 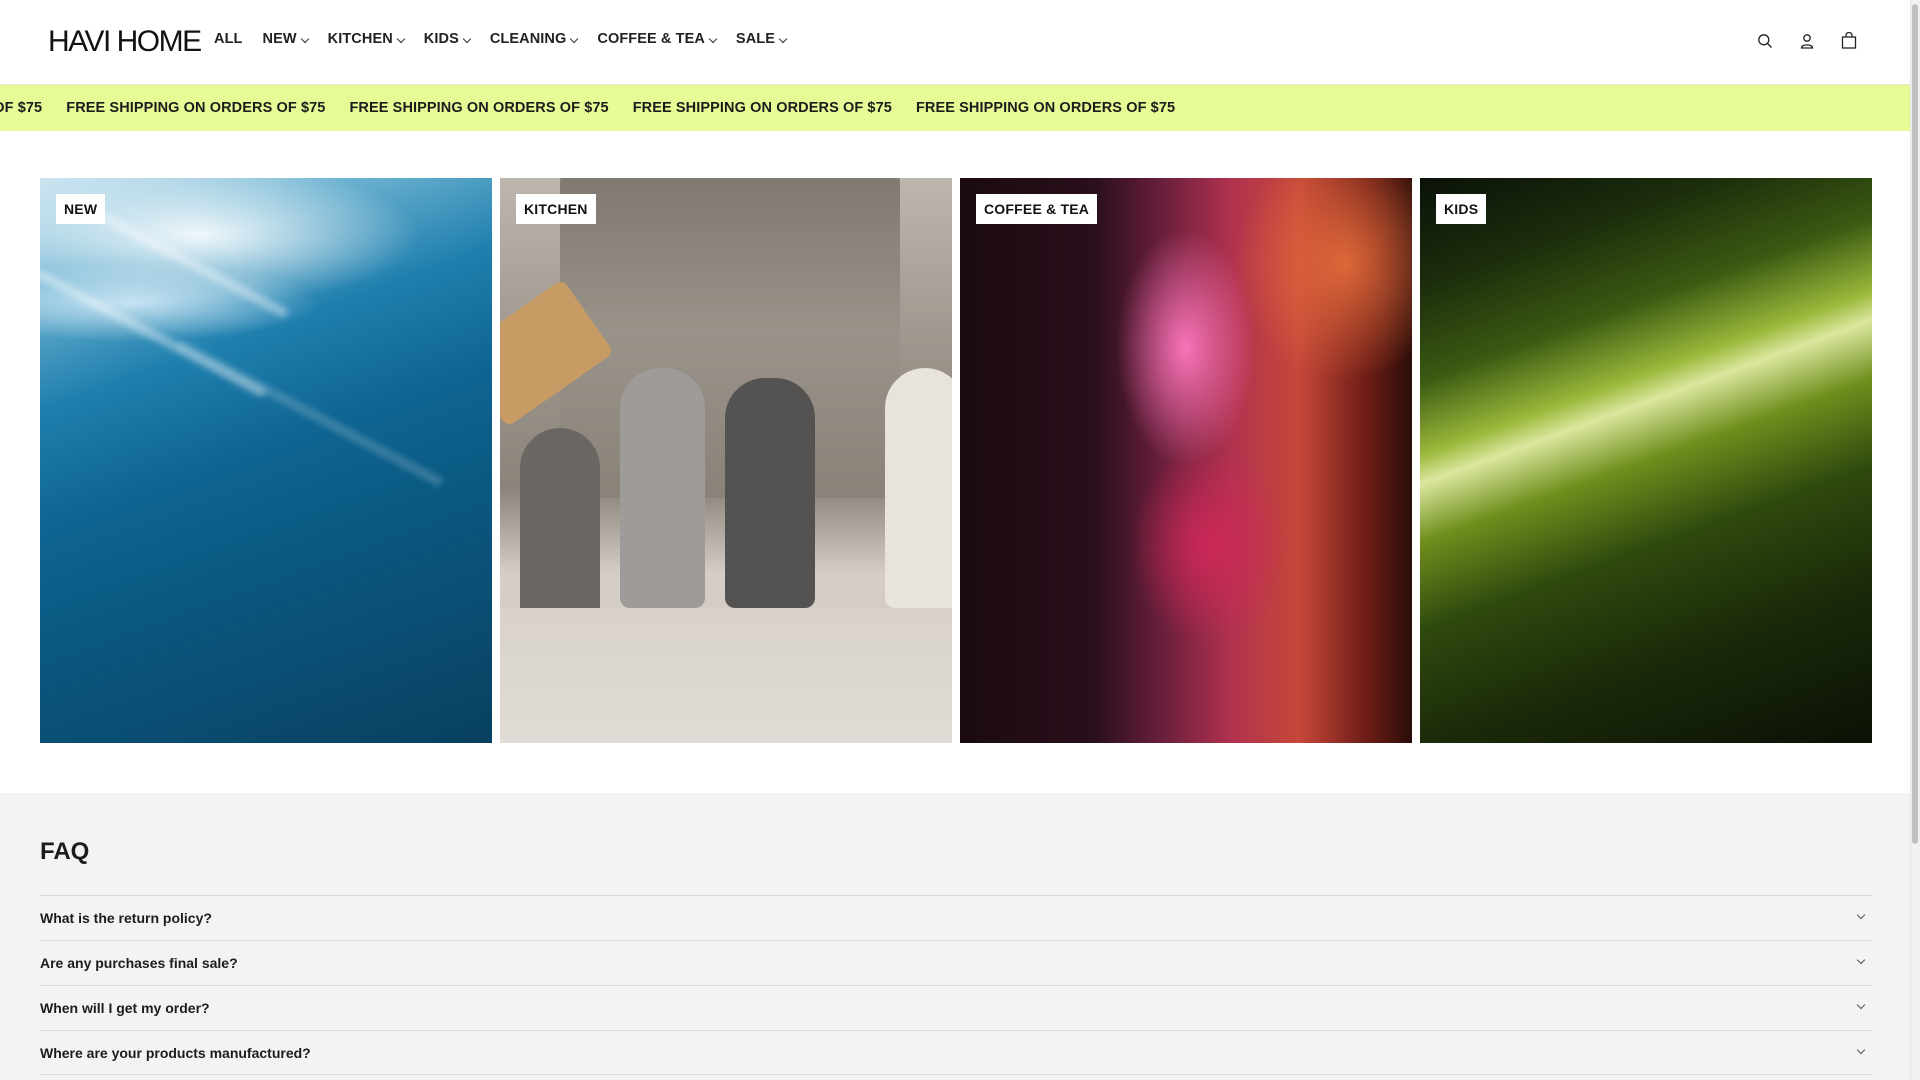 I want to click on collection-label: COFFEE & TEA, so click(x=1037, y=209).